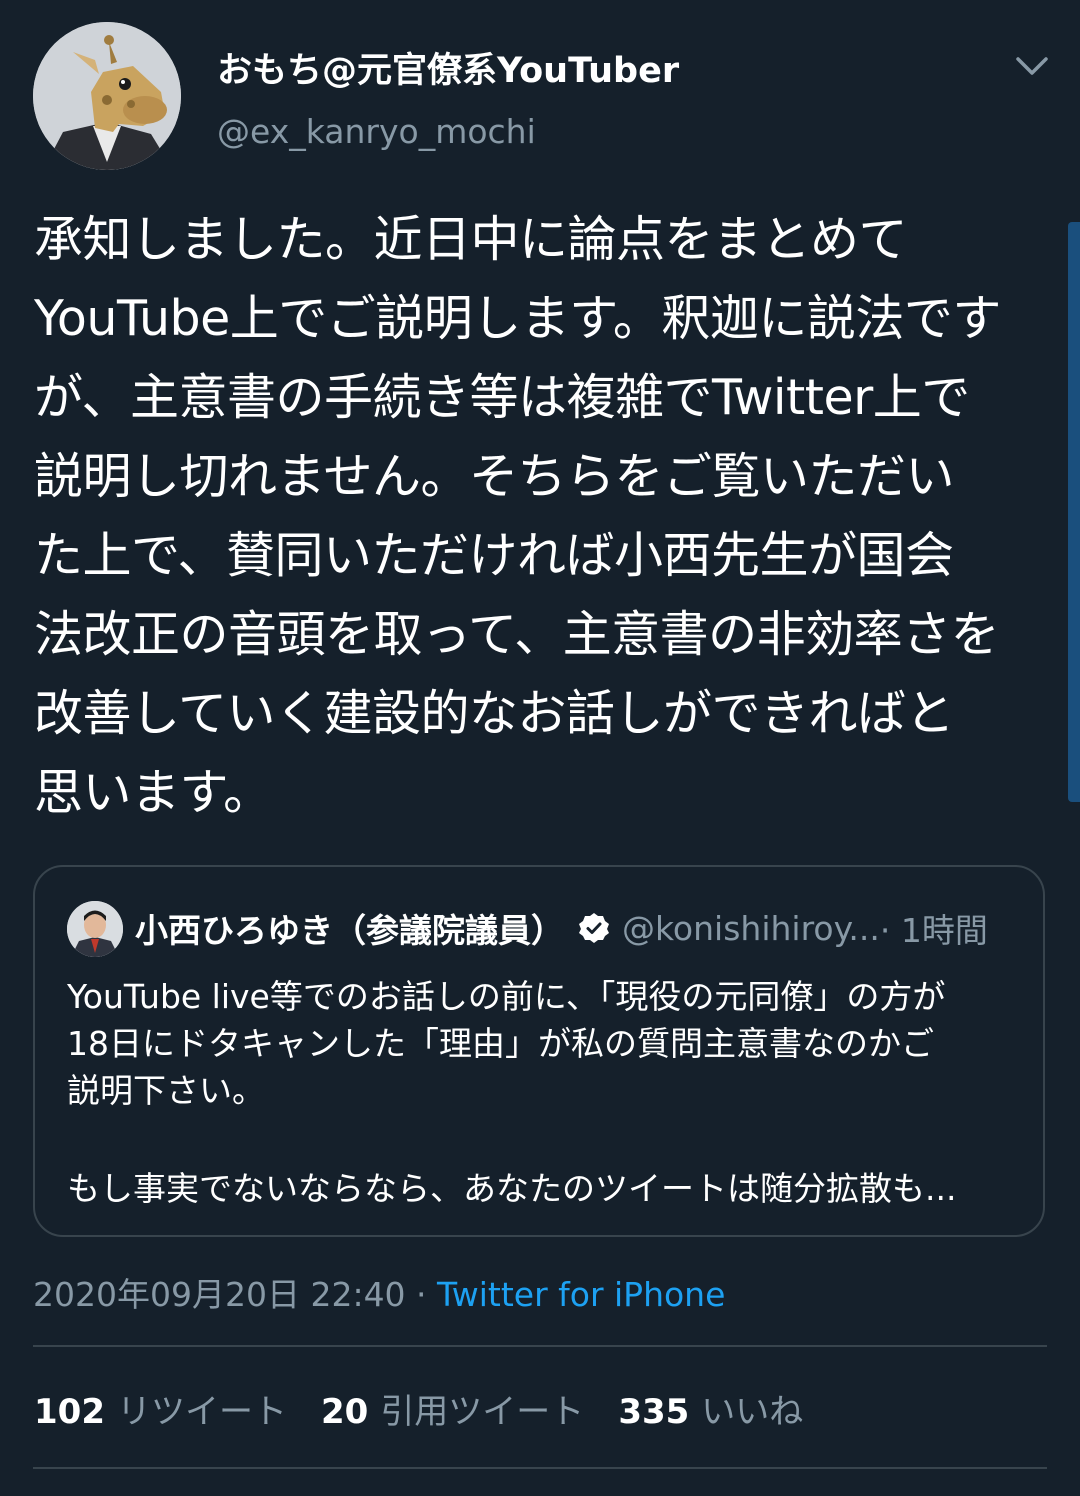 The image size is (1080, 1496). What do you see at coordinates (933, 930) in the screenshot?
I see `quoted-tweet-time: · 1時間` at bounding box center [933, 930].